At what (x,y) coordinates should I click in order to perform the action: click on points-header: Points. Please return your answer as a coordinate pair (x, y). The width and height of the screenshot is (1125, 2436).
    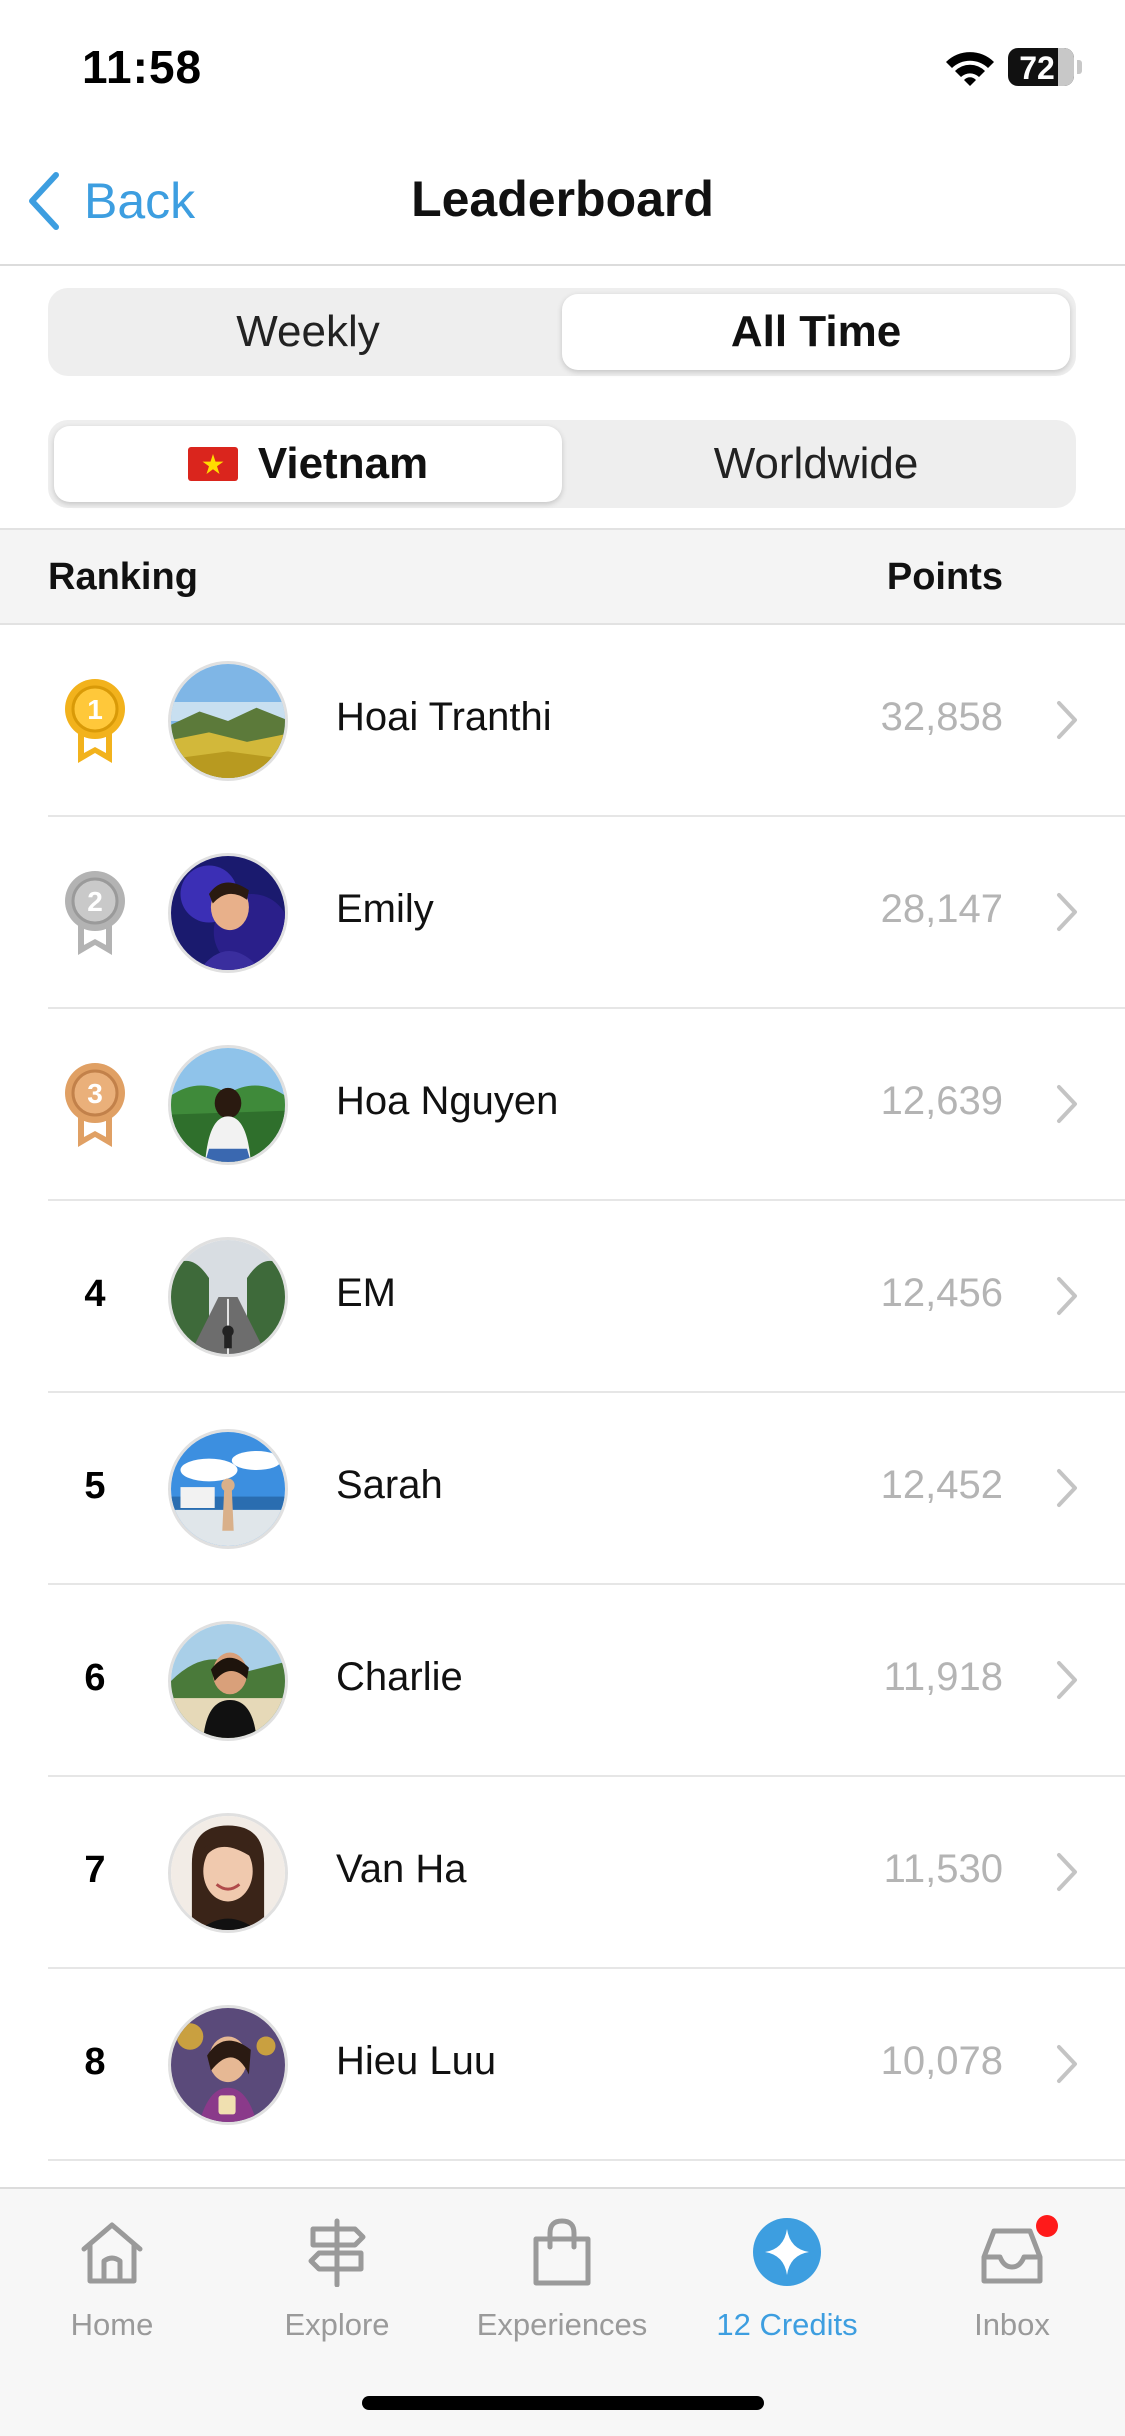
    Looking at the image, I should click on (944, 577).